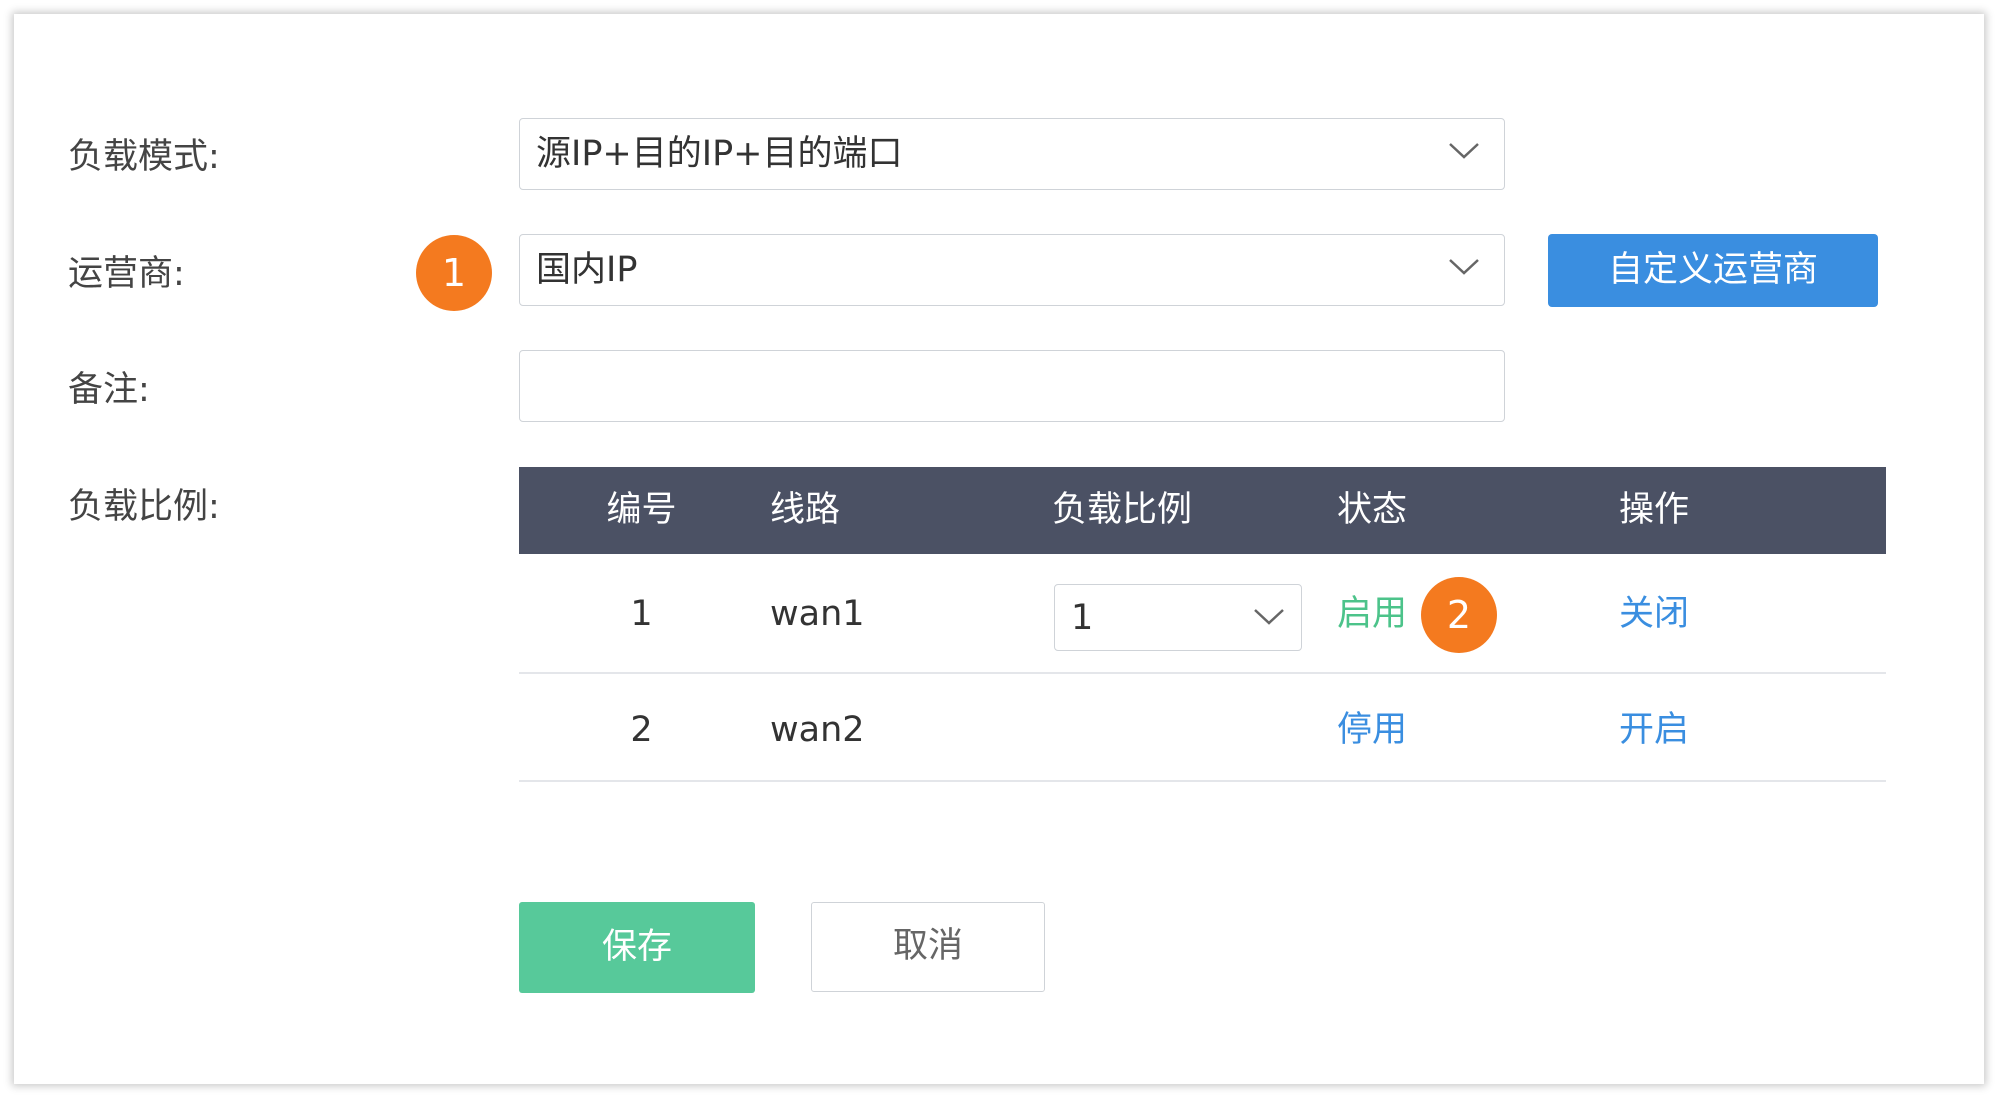 This screenshot has height=1099, width=2000. Describe the element at coordinates (1372, 614) in the screenshot. I see `status-enabled: 启用` at that location.